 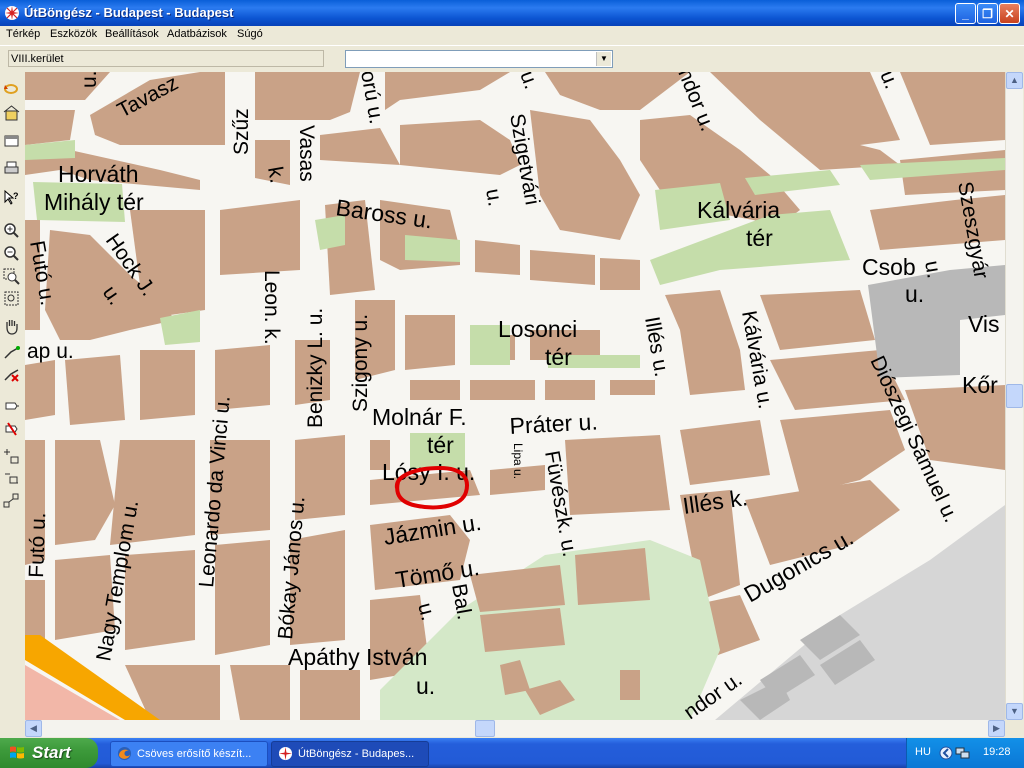 I want to click on clear-icon, so click(x=11, y=428).